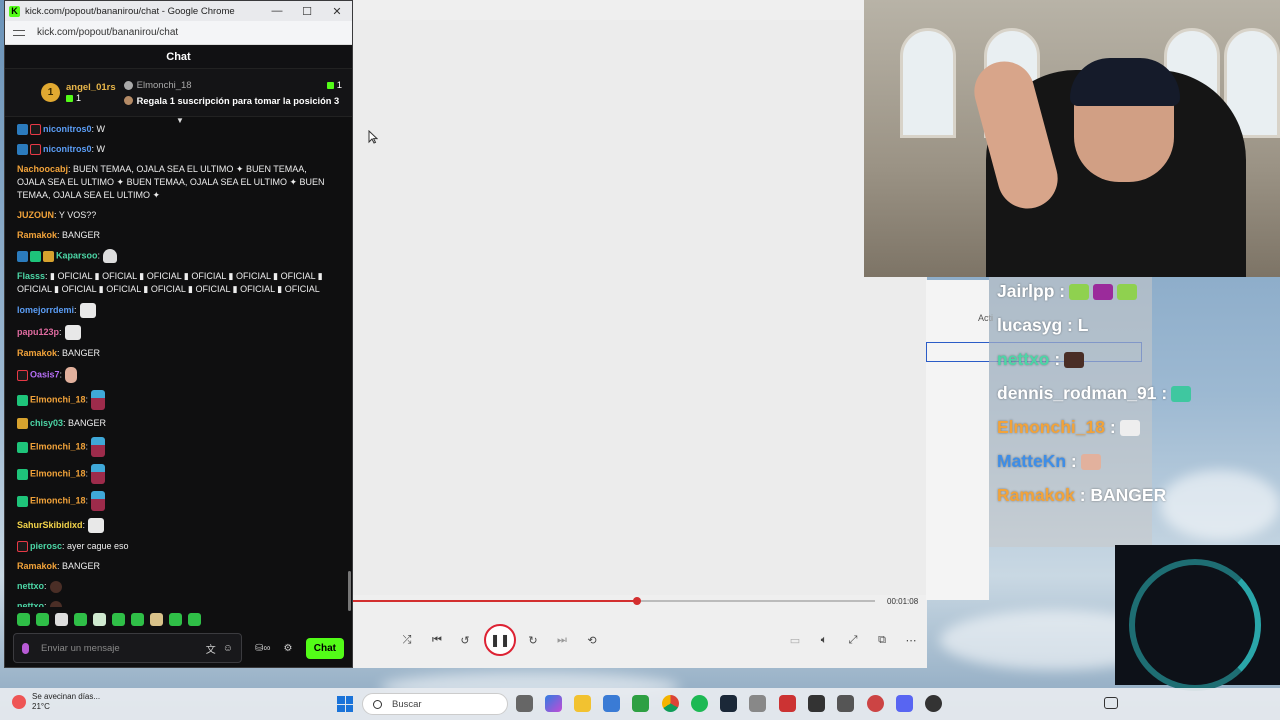  Describe the element at coordinates (337, 11) in the screenshot. I see `close-icon: ✕` at that location.